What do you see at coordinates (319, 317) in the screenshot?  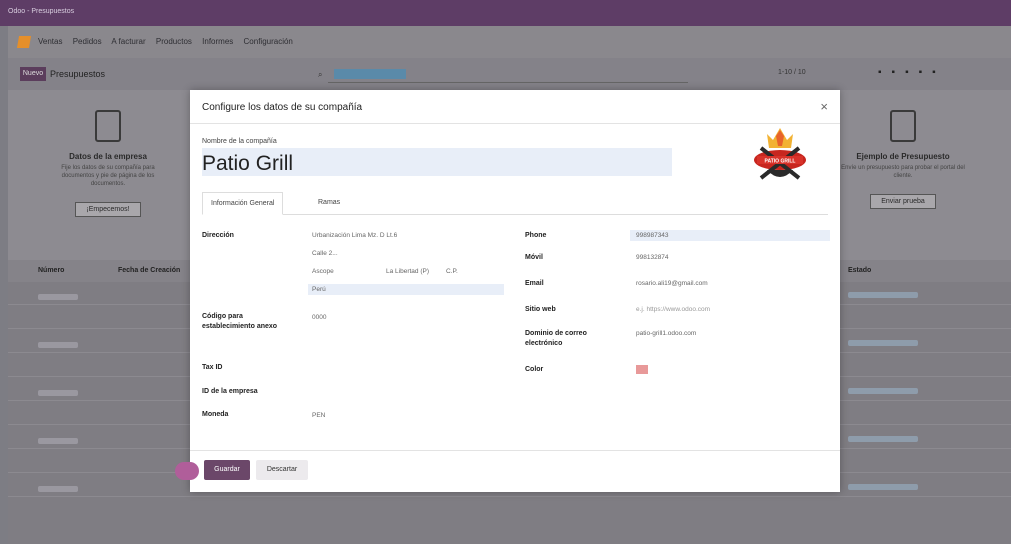 I see `establishment-code-input: 0000` at bounding box center [319, 317].